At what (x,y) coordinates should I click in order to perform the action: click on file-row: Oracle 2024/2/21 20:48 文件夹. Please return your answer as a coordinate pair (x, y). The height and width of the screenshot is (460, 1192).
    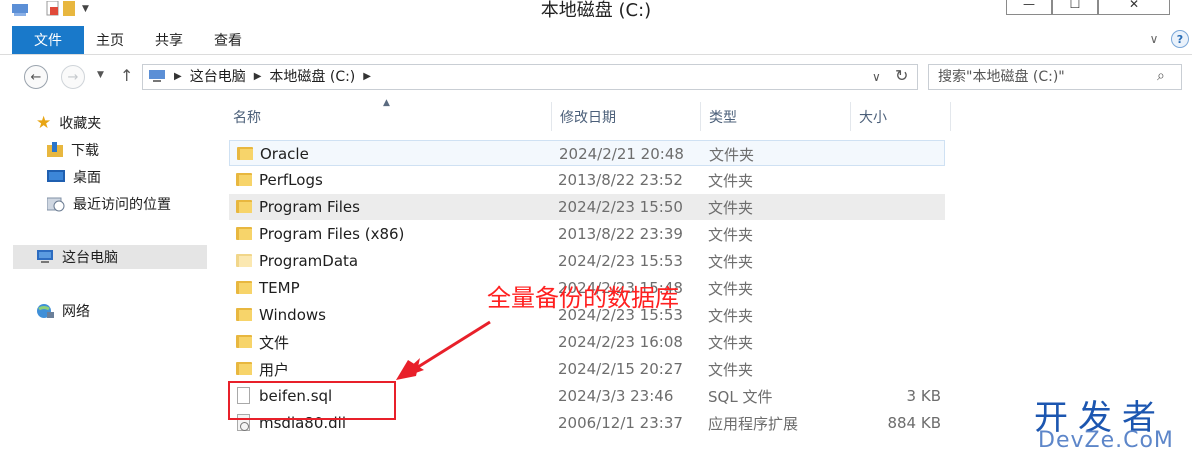
    Looking at the image, I should click on (587, 153).